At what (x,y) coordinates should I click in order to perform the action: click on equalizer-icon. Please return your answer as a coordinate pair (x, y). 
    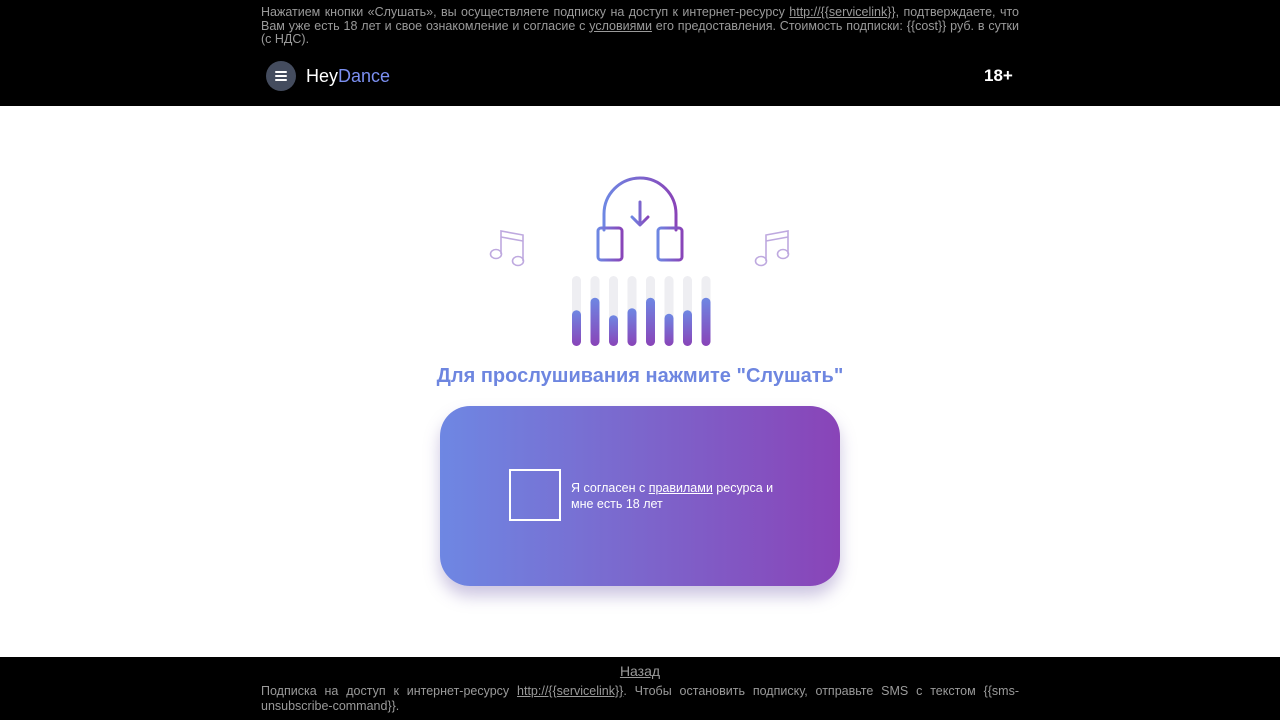
    Looking at the image, I should click on (641, 311).